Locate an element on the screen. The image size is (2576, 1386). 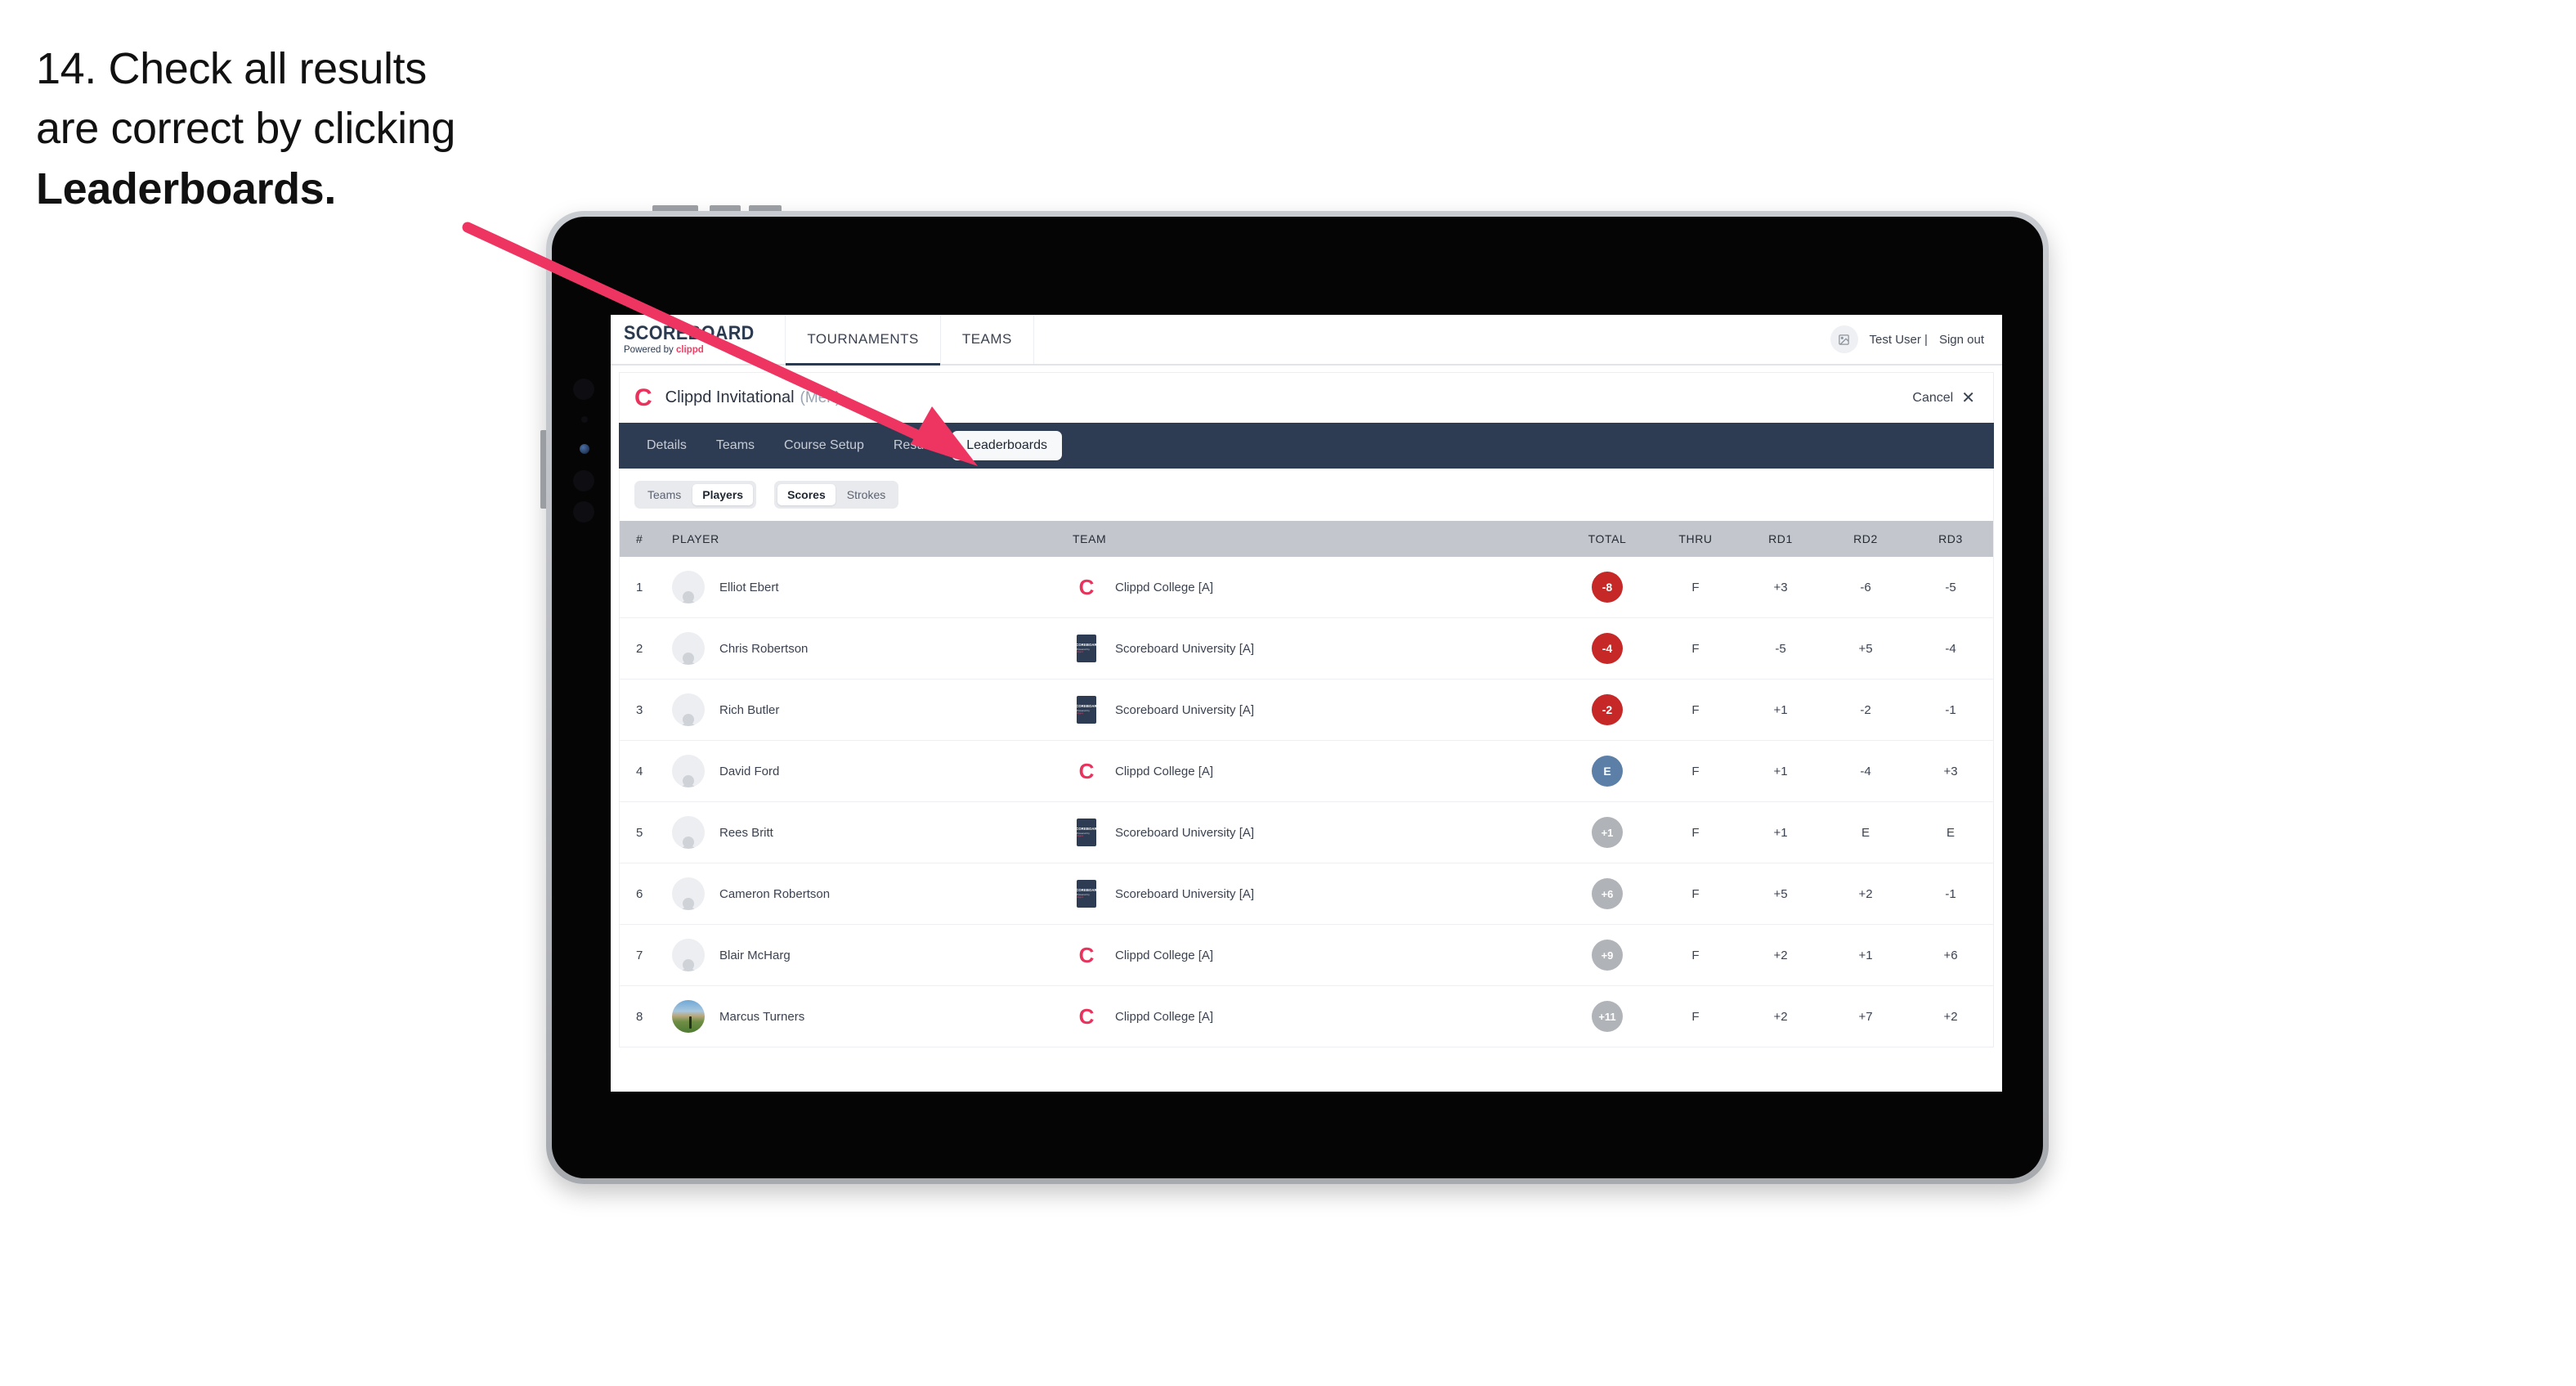
avatar is located at coordinates (688, 1016).